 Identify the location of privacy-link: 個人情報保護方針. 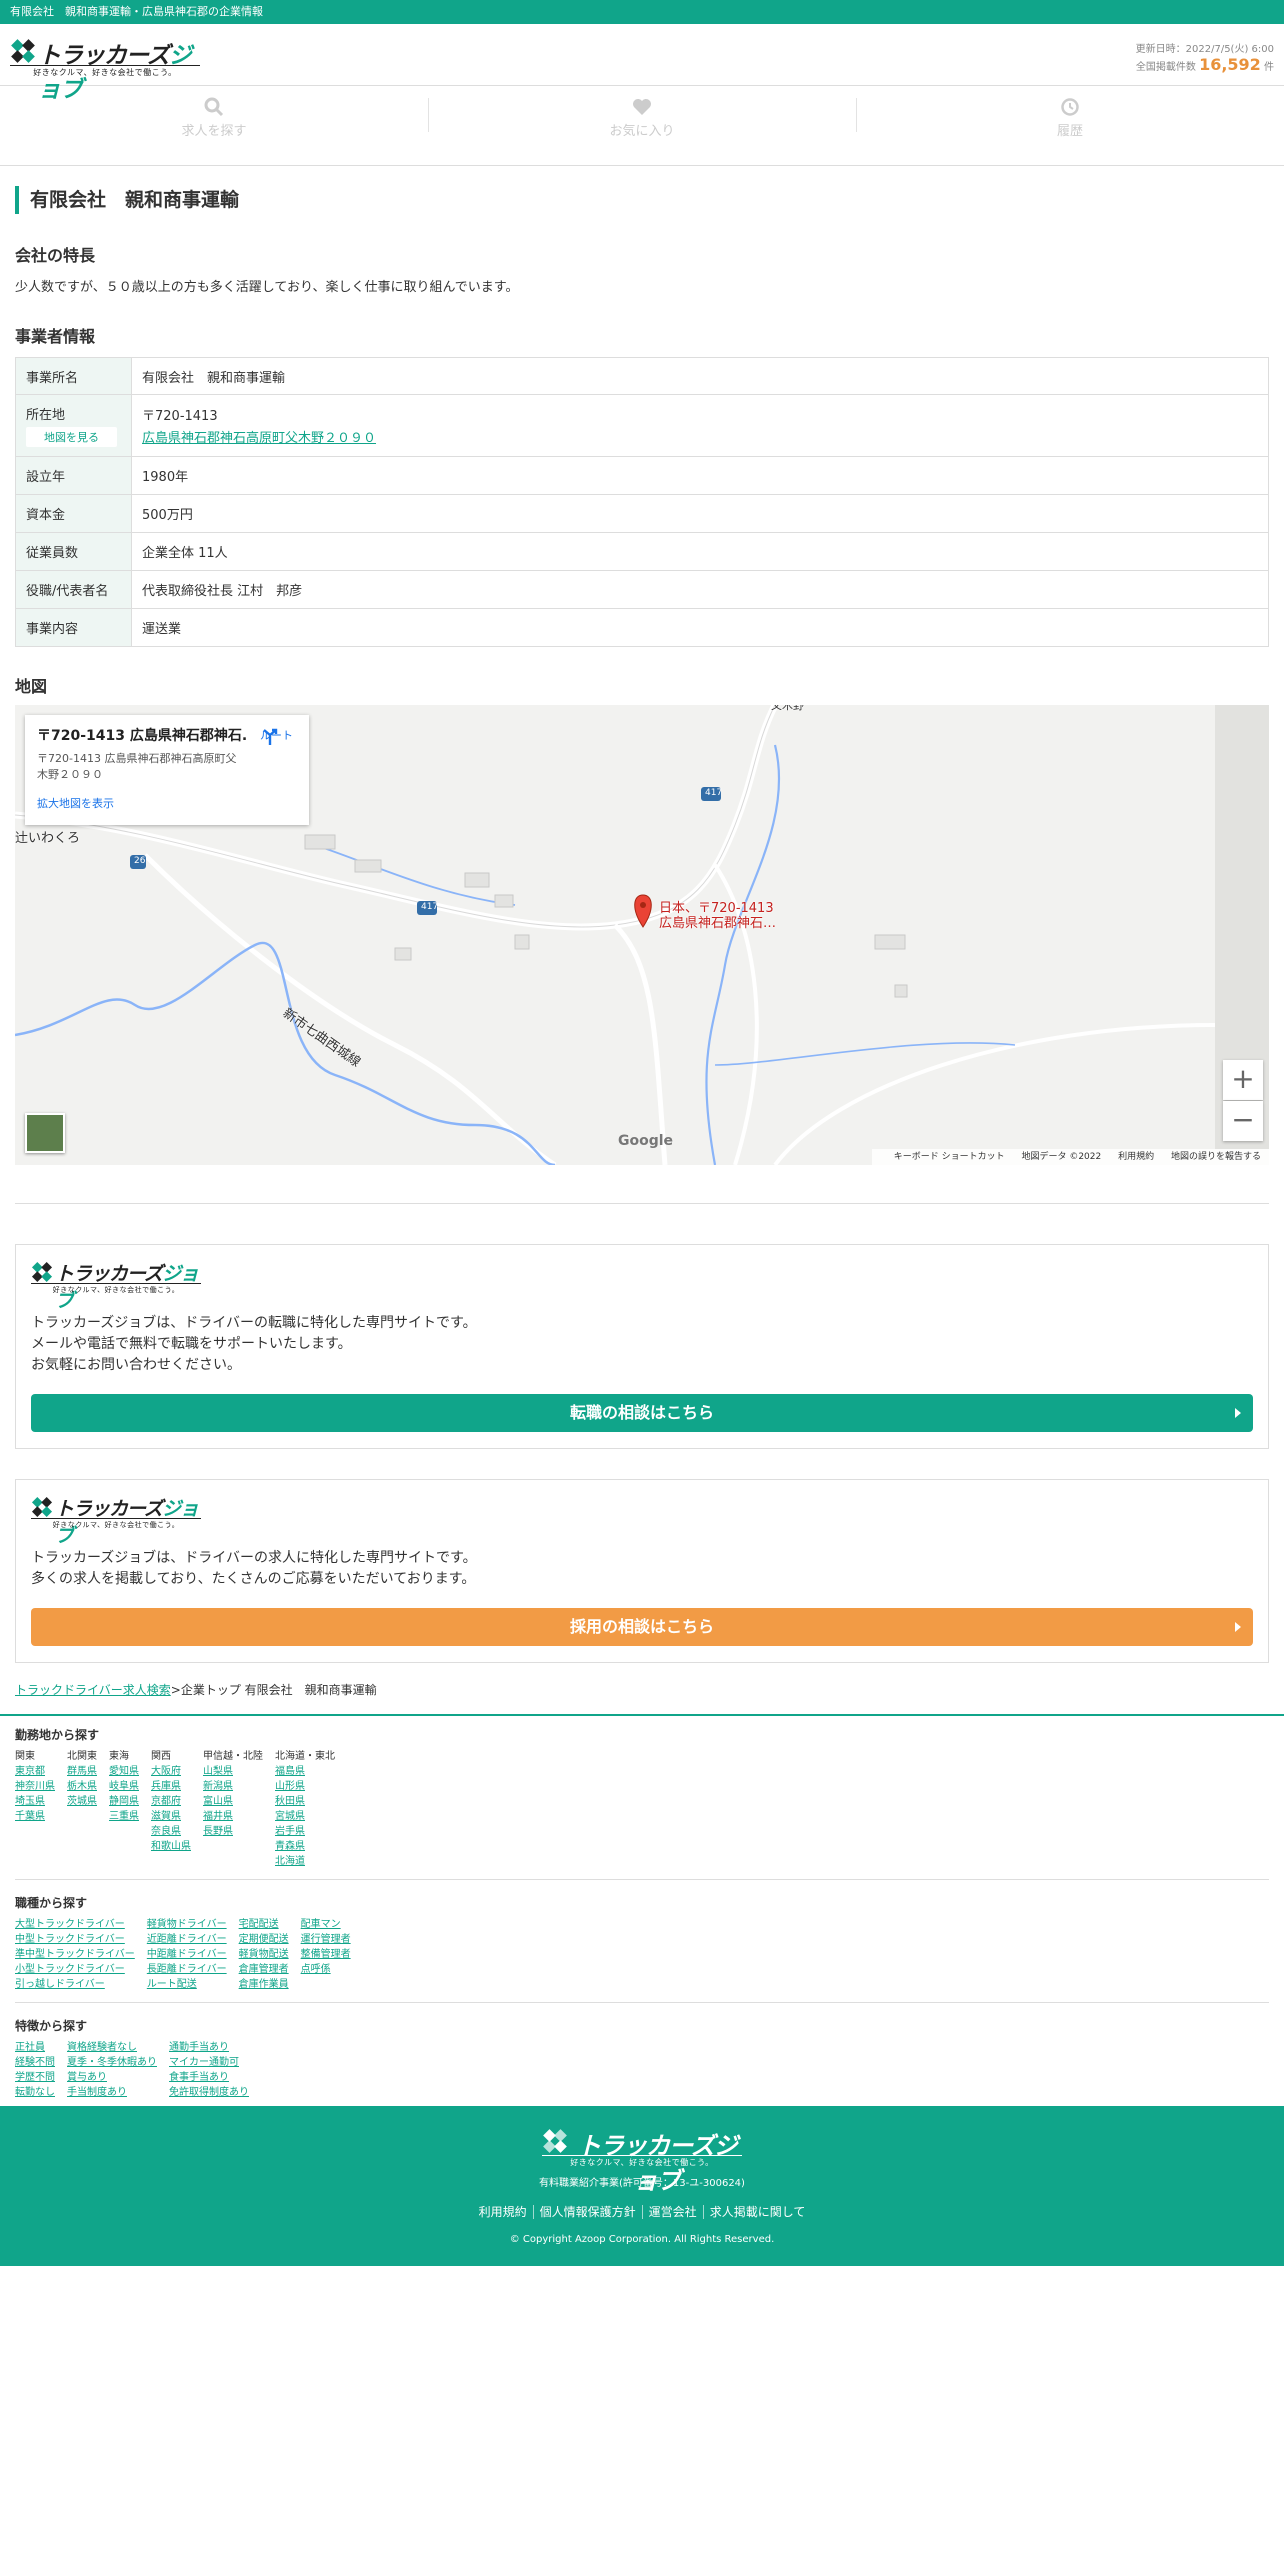
(587, 2212).